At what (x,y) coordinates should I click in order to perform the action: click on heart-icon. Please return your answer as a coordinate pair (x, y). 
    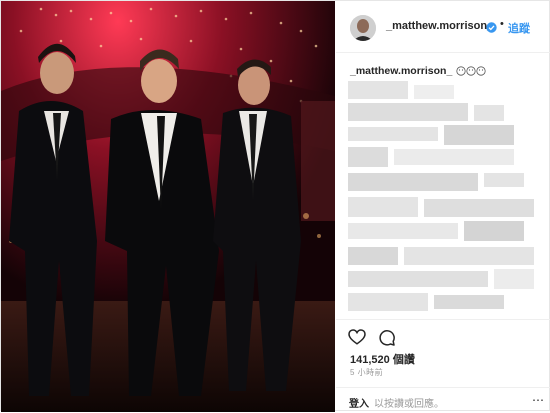
    Looking at the image, I should click on (357, 339).